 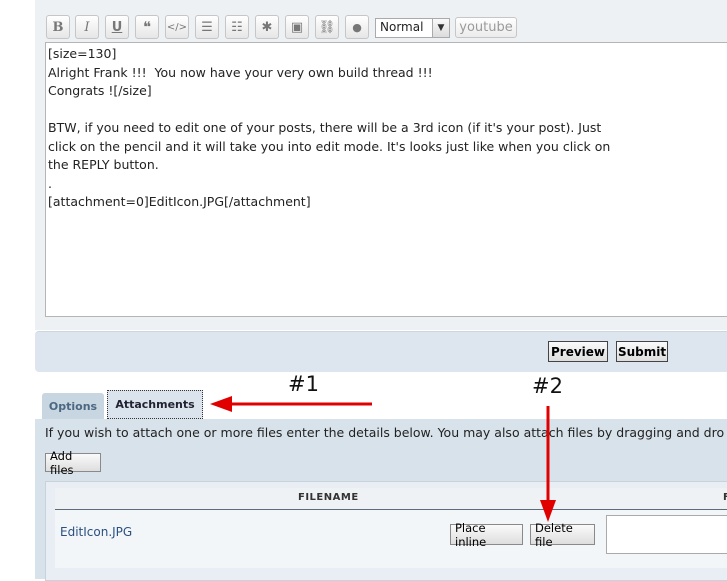 I want to click on annotation-arrows, so click(x=383, y=459).